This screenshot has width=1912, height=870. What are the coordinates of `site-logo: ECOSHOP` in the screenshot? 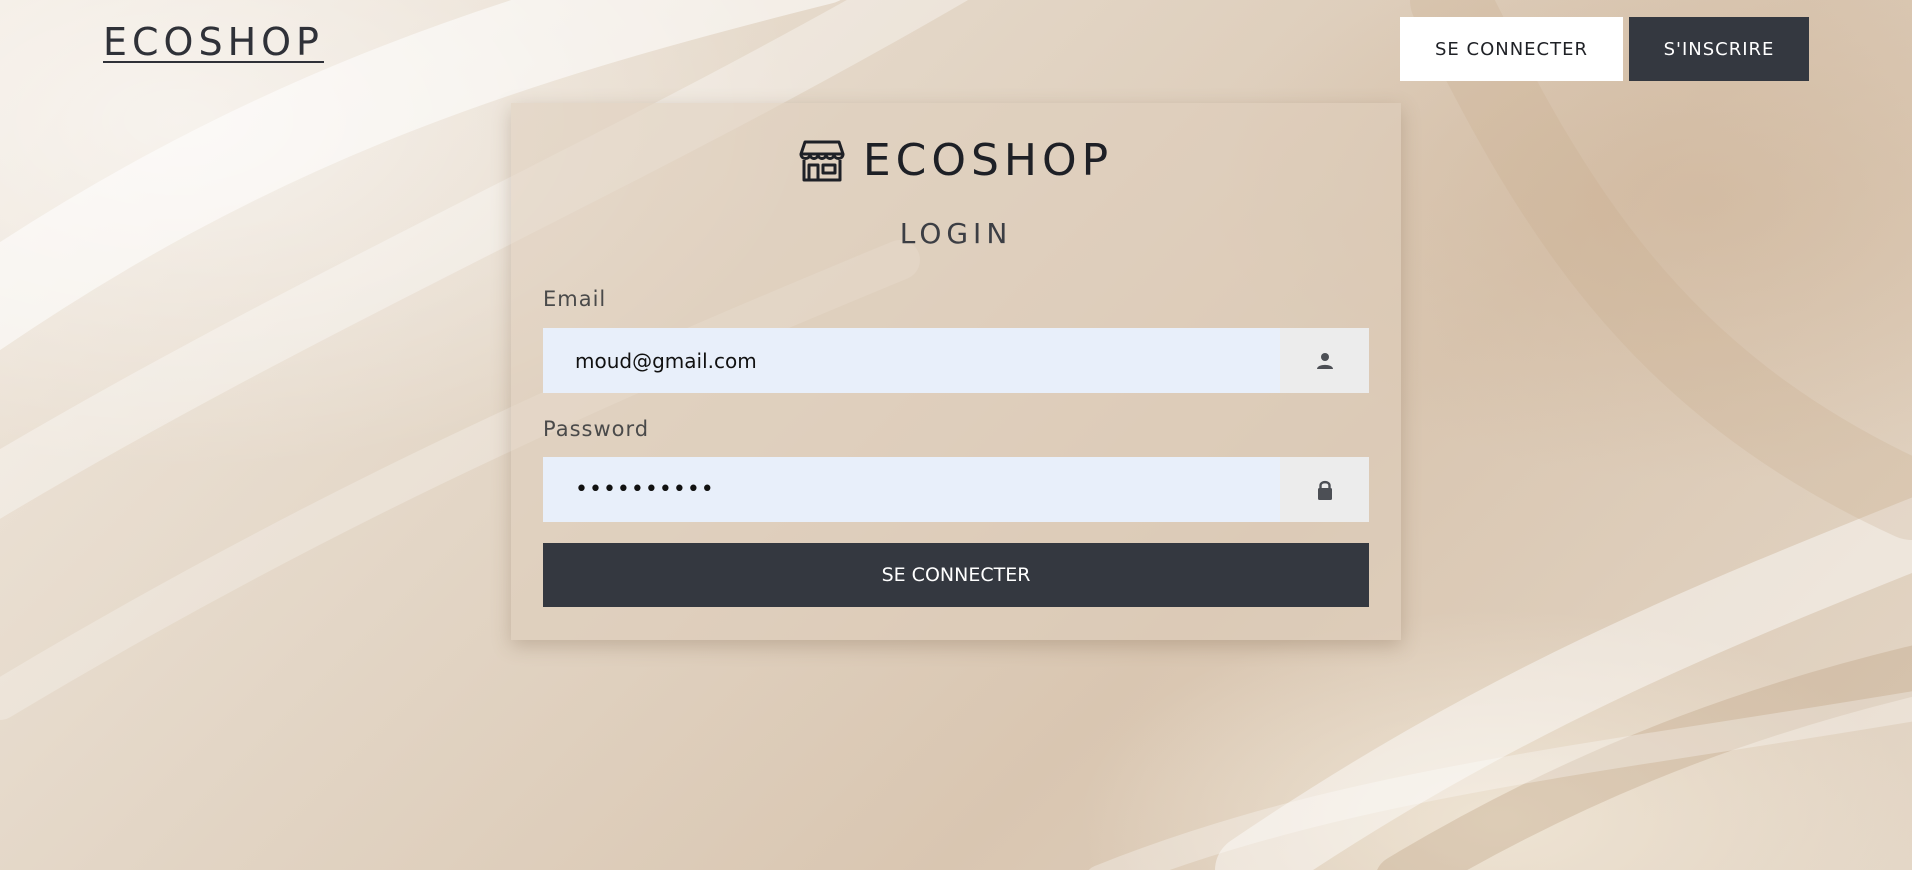 It's located at (213, 42).